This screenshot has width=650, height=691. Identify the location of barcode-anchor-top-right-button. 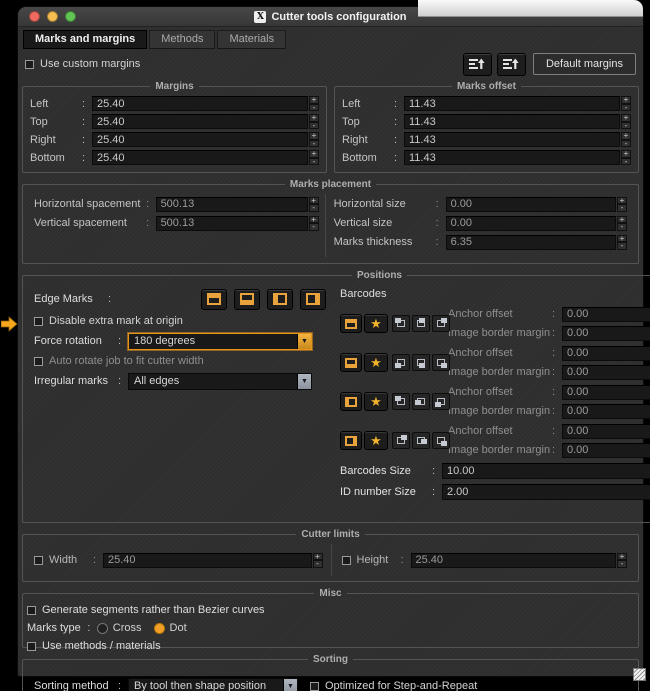
(441, 323).